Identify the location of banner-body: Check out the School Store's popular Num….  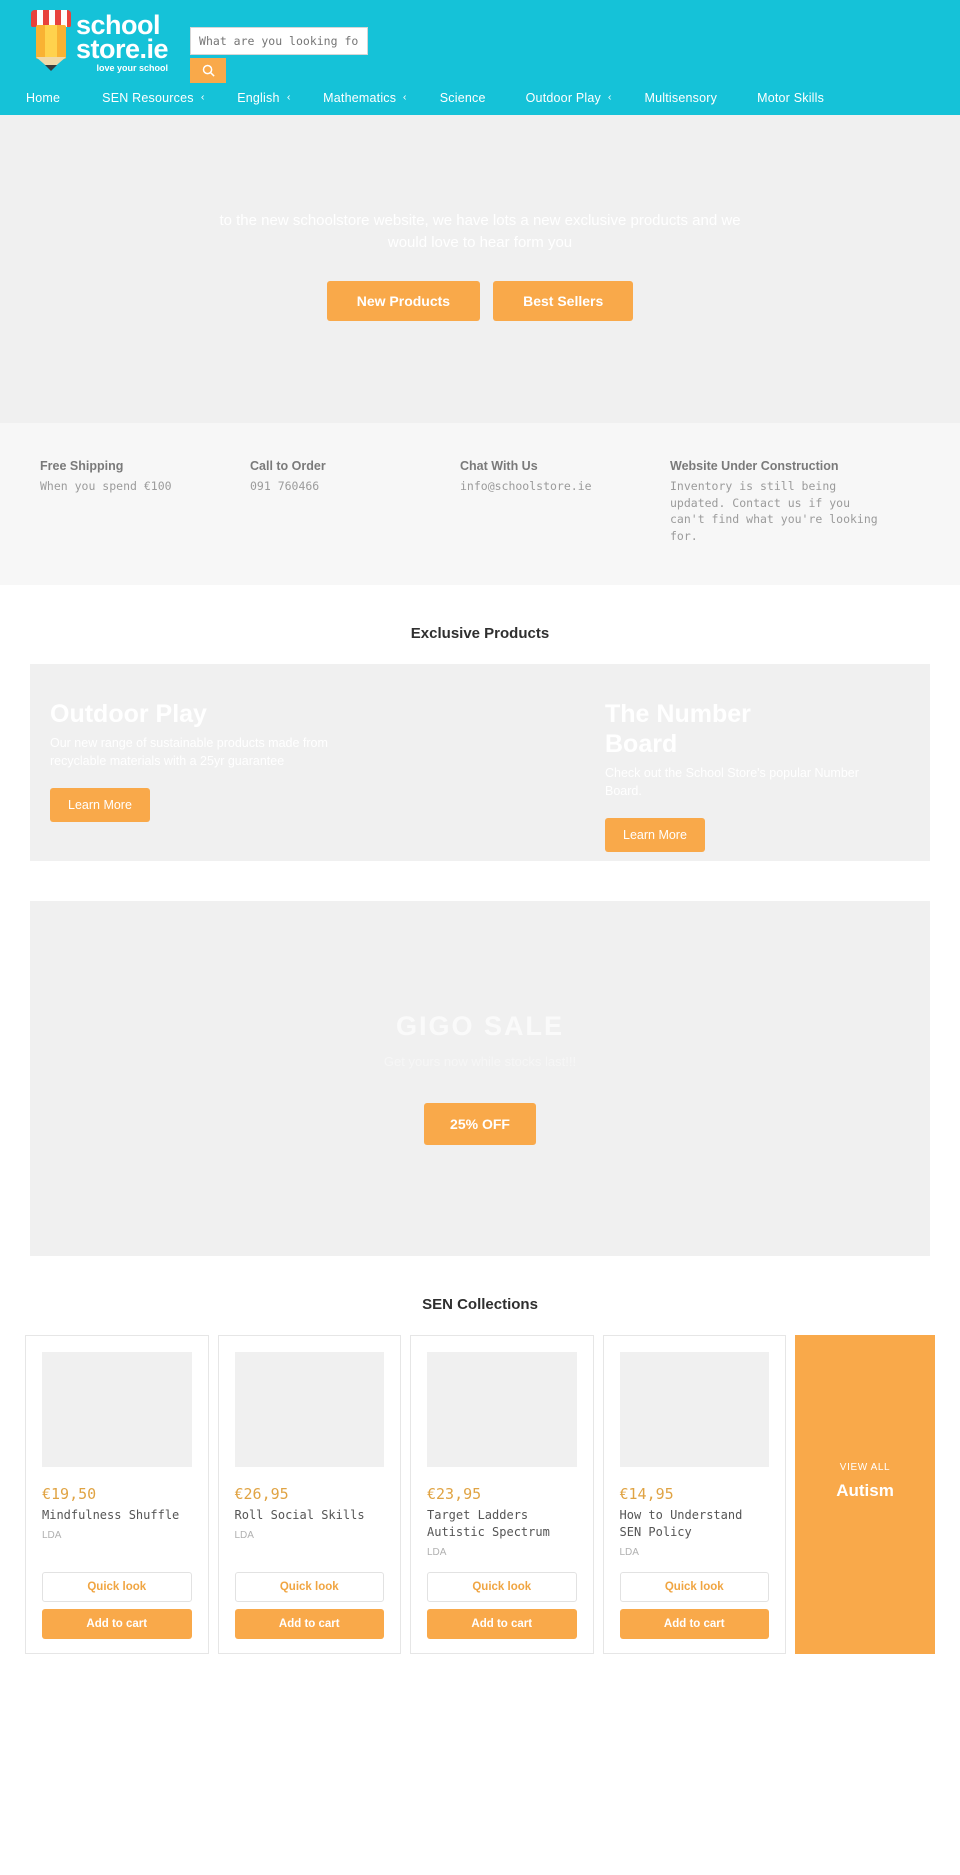
(732, 781).